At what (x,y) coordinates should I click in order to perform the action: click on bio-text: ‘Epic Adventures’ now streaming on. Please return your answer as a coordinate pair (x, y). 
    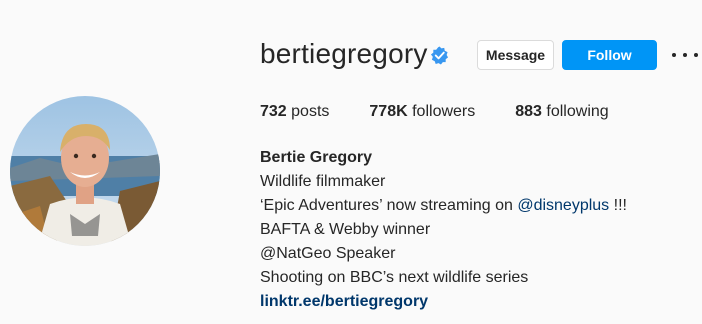
    Looking at the image, I should click on (389, 205).